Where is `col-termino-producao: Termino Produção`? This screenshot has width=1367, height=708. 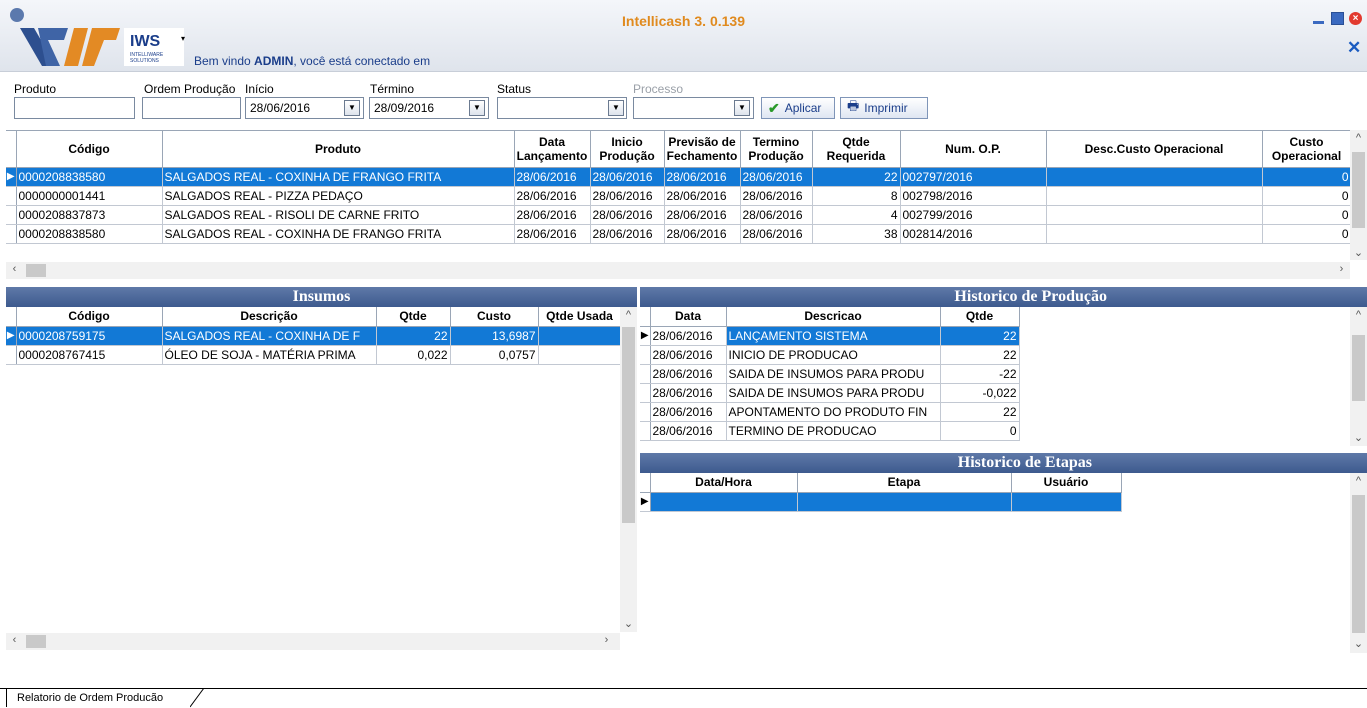 col-termino-producao: Termino Produção is located at coordinates (776, 149).